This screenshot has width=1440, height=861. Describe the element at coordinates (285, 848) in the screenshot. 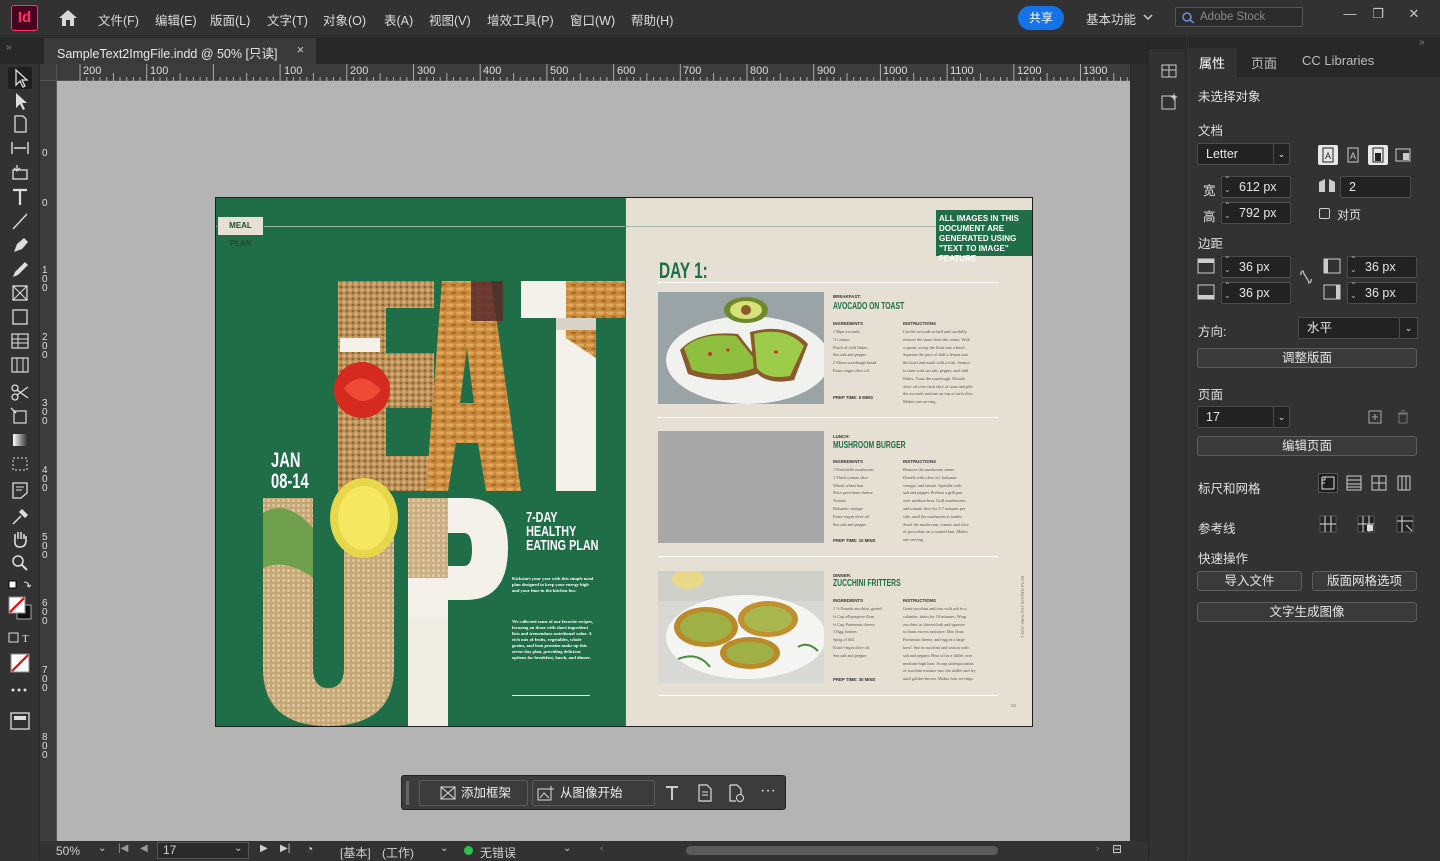

I see `last-page-icon: ▶|` at that location.